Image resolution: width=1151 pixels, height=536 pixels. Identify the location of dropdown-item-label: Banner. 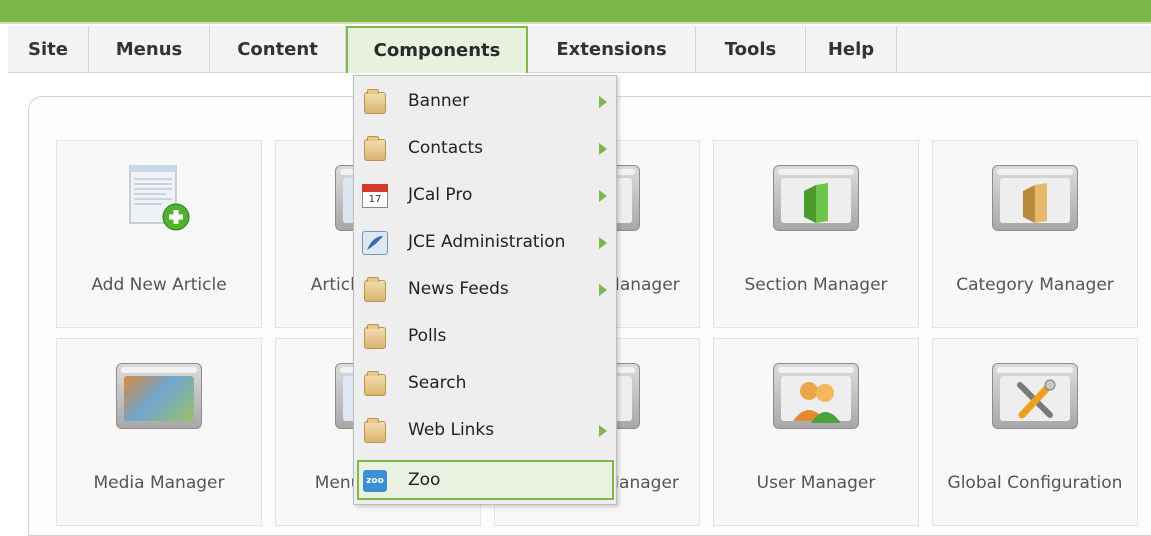
(439, 101).